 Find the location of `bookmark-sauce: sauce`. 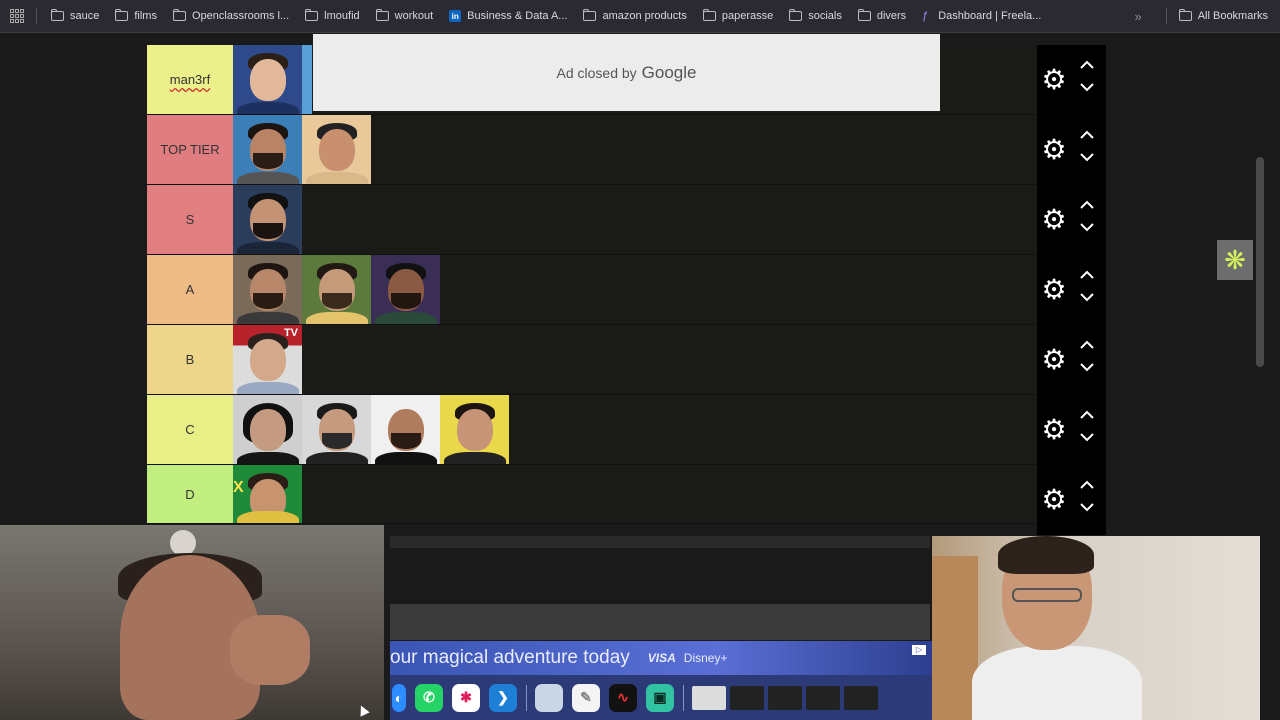

bookmark-sauce: sauce is located at coordinates (75, 15).